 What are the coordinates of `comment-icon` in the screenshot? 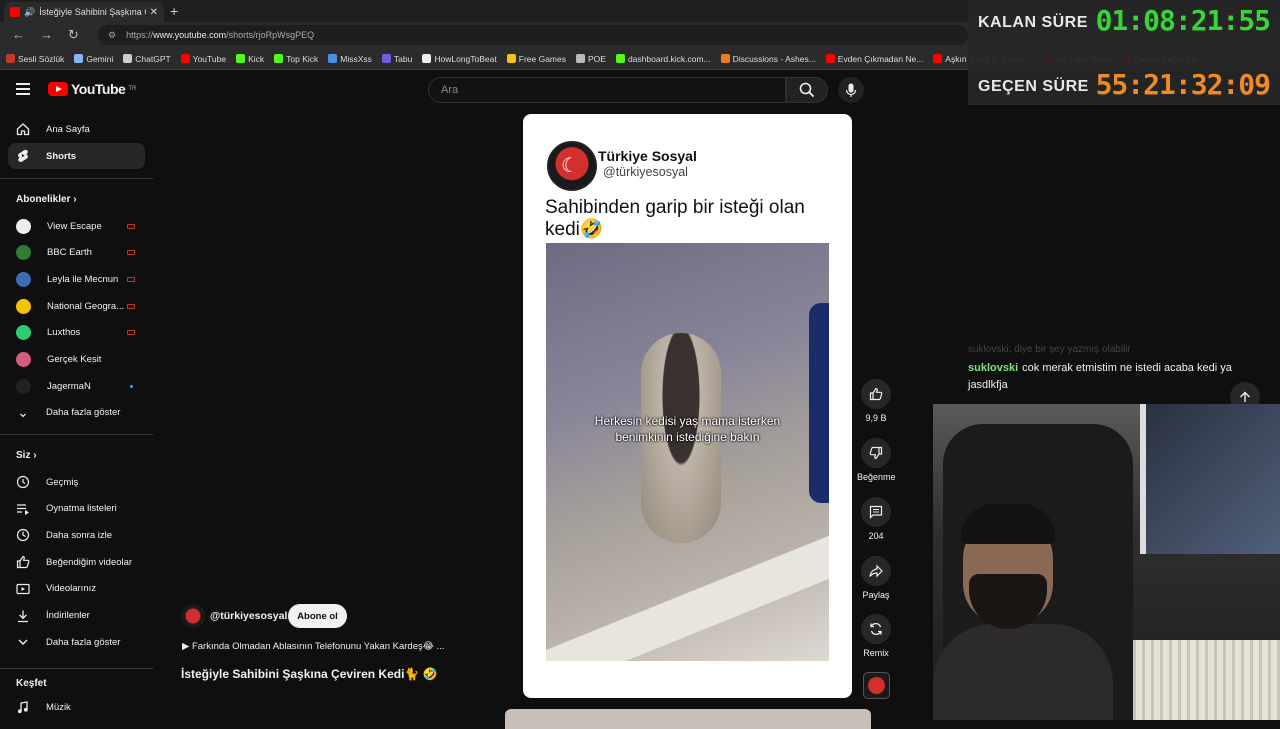 It's located at (876, 512).